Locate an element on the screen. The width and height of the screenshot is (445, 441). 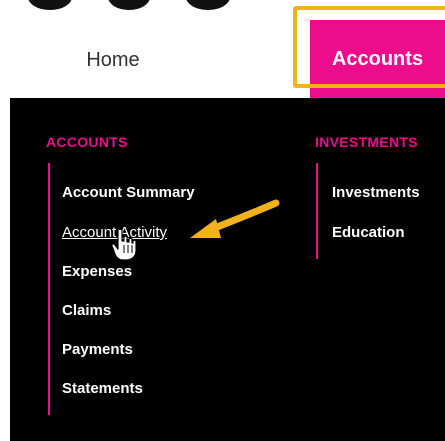
menu-item-payments: Payments is located at coordinates (97, 349).